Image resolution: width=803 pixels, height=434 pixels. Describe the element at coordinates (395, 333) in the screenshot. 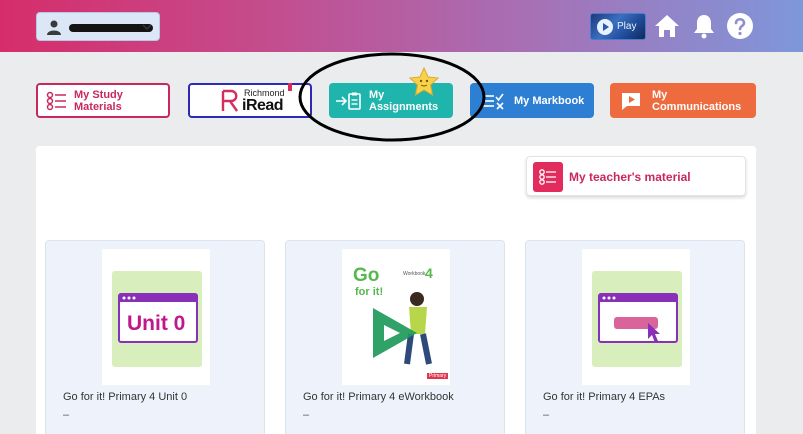

I see `play-video-icon` at that location.